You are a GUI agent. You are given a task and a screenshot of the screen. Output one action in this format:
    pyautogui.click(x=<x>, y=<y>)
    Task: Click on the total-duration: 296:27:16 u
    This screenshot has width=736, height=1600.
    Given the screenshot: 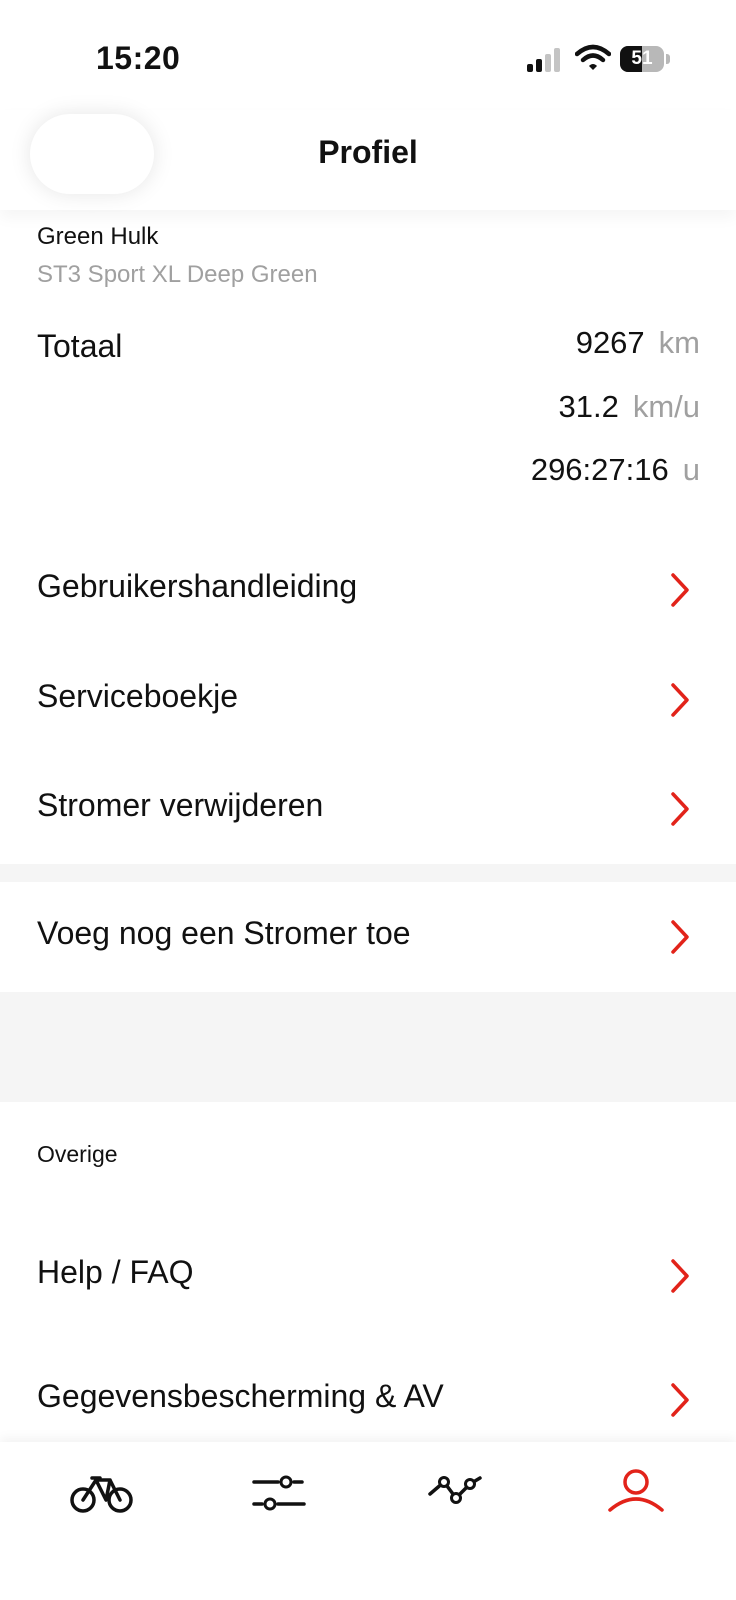 What is the action you would take?
    pyautogui.click(x=615, y=470)
    